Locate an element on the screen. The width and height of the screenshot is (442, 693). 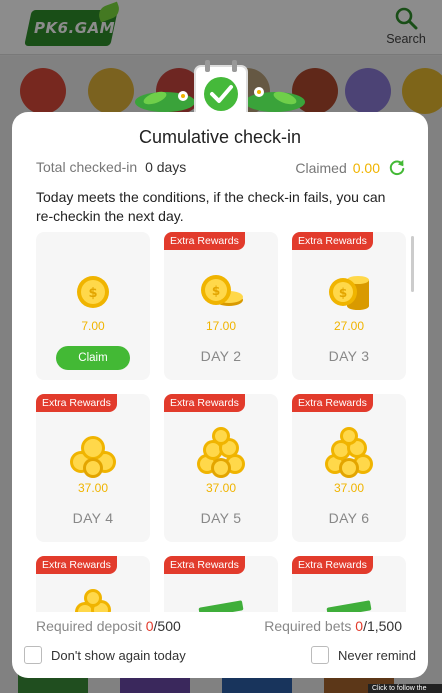
coin-pair-icon: $ is located at coordinates (222, 290).